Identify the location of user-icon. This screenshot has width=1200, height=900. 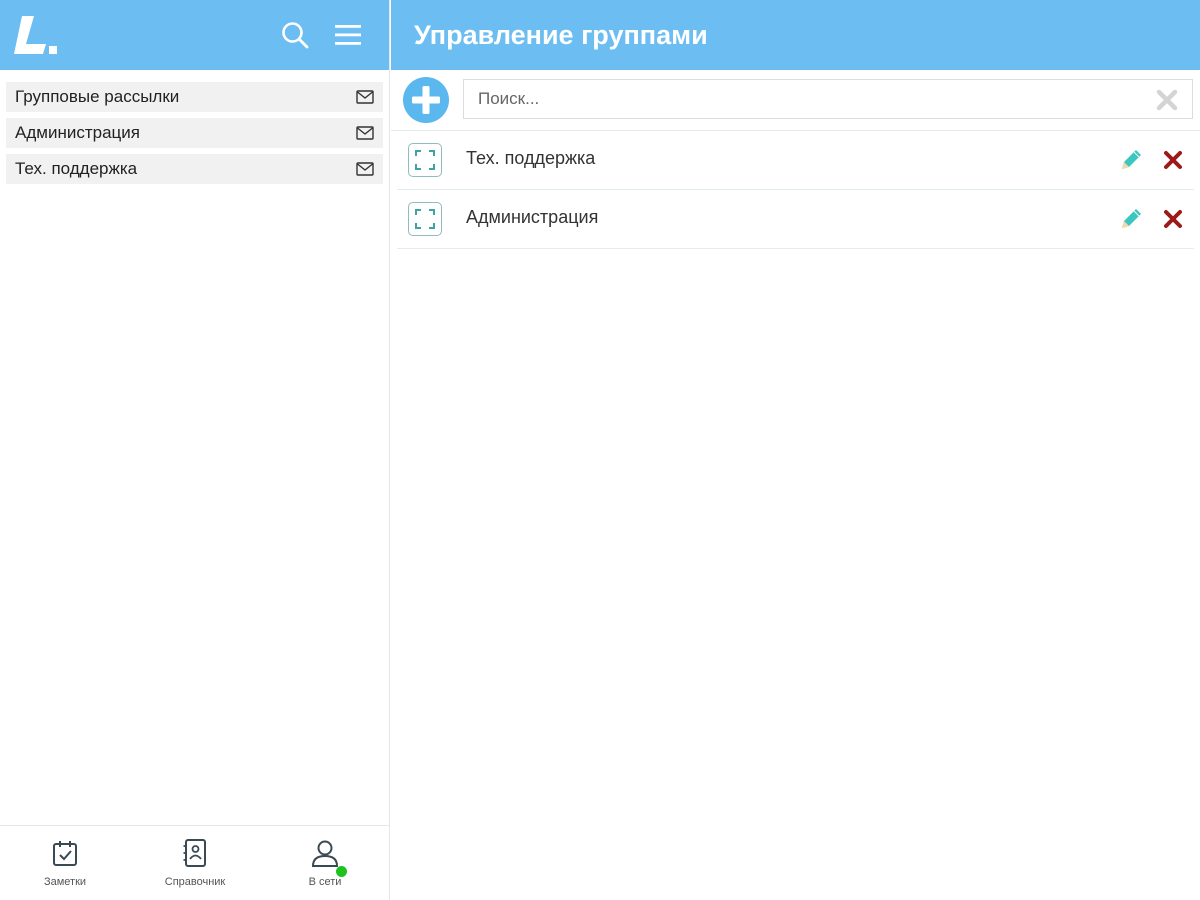
(325, 853).